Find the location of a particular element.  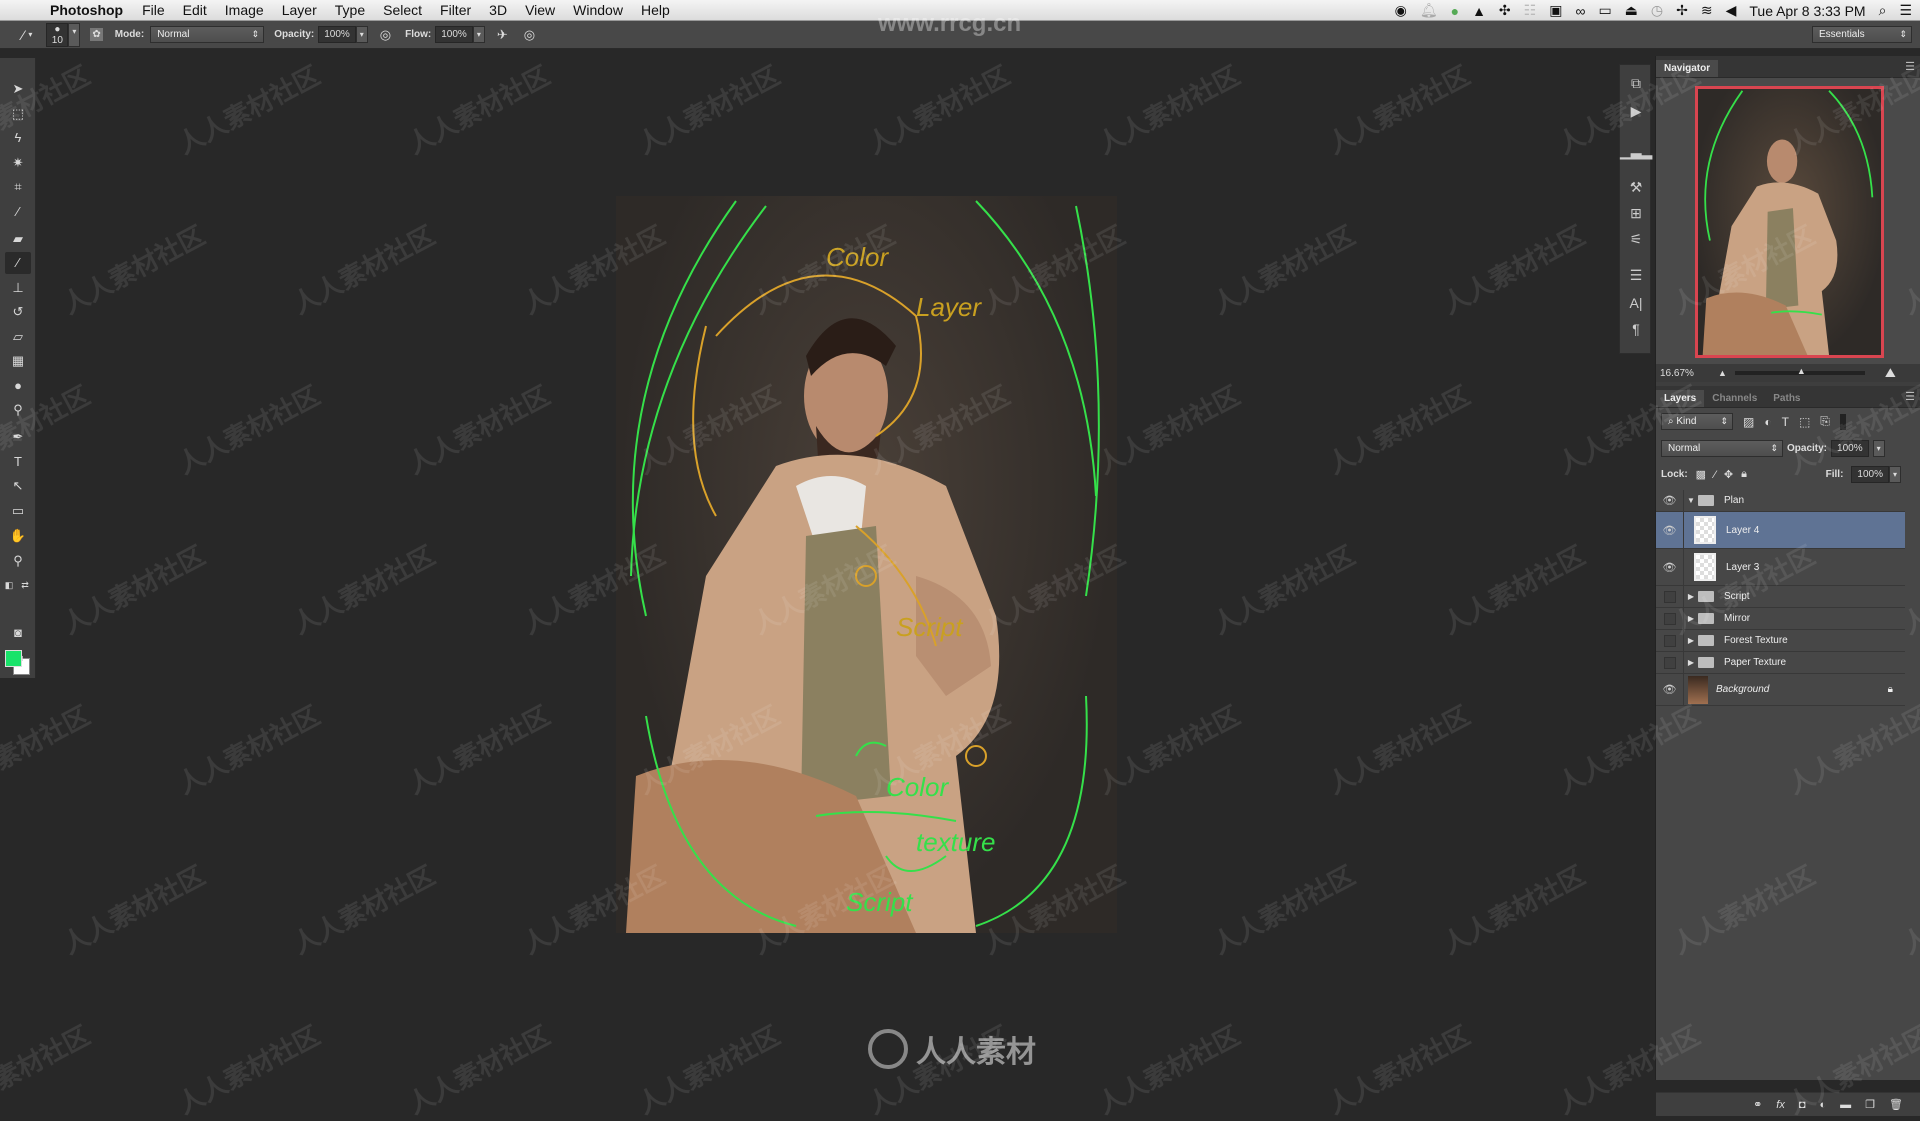

layer-opacity-dropdown: ▾ is located at coordinates (1878, 448).